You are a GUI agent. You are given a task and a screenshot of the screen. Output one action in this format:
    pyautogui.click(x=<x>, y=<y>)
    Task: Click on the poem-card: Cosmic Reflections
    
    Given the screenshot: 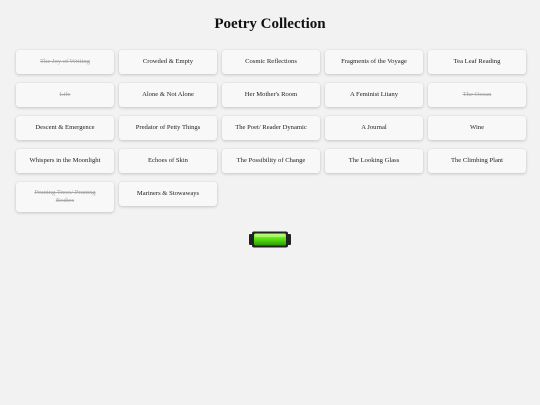 What is the action you would take?
    pyautogui.click(x=271, y=62)
    